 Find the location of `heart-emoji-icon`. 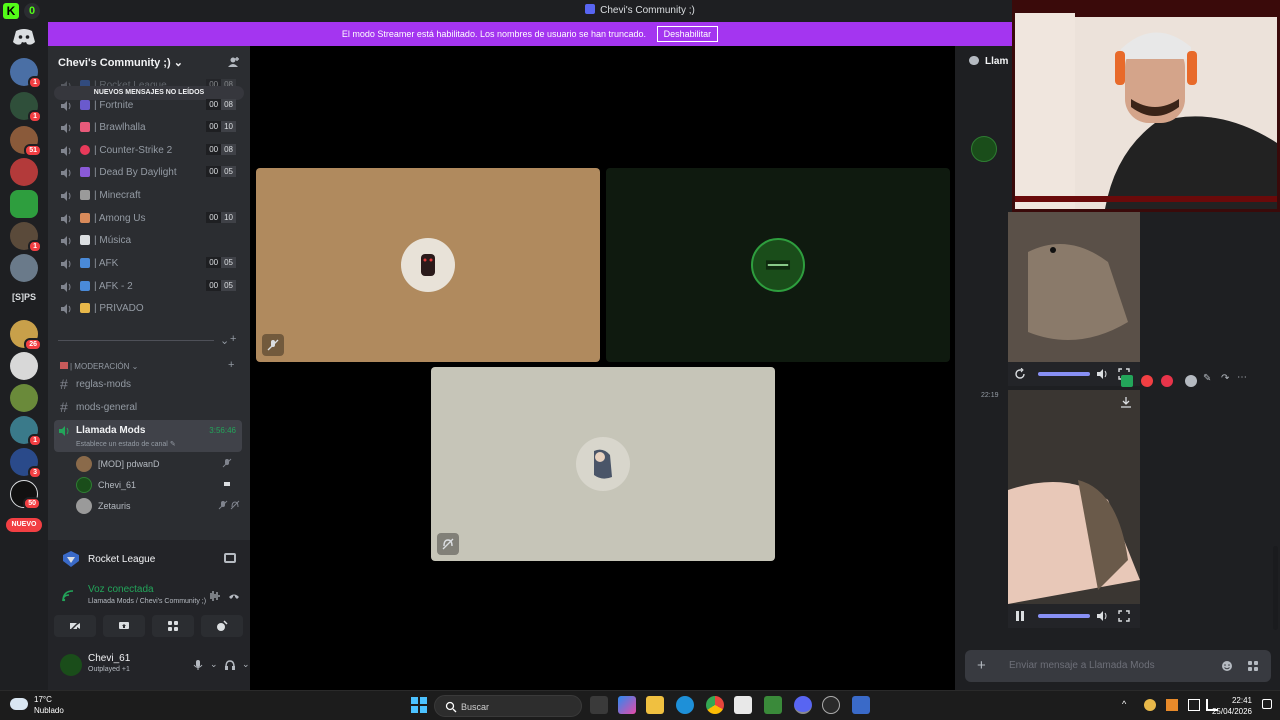

heart-emoji-icon is located at coordinates (1167, 381).